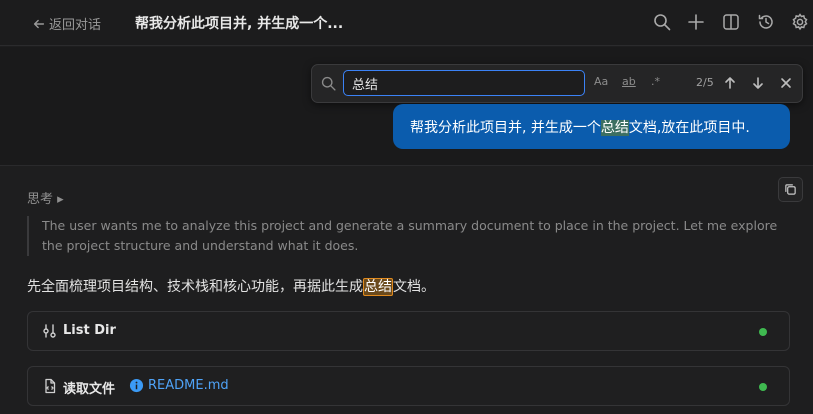  I want to click on plus-icon, so click(696, 22).